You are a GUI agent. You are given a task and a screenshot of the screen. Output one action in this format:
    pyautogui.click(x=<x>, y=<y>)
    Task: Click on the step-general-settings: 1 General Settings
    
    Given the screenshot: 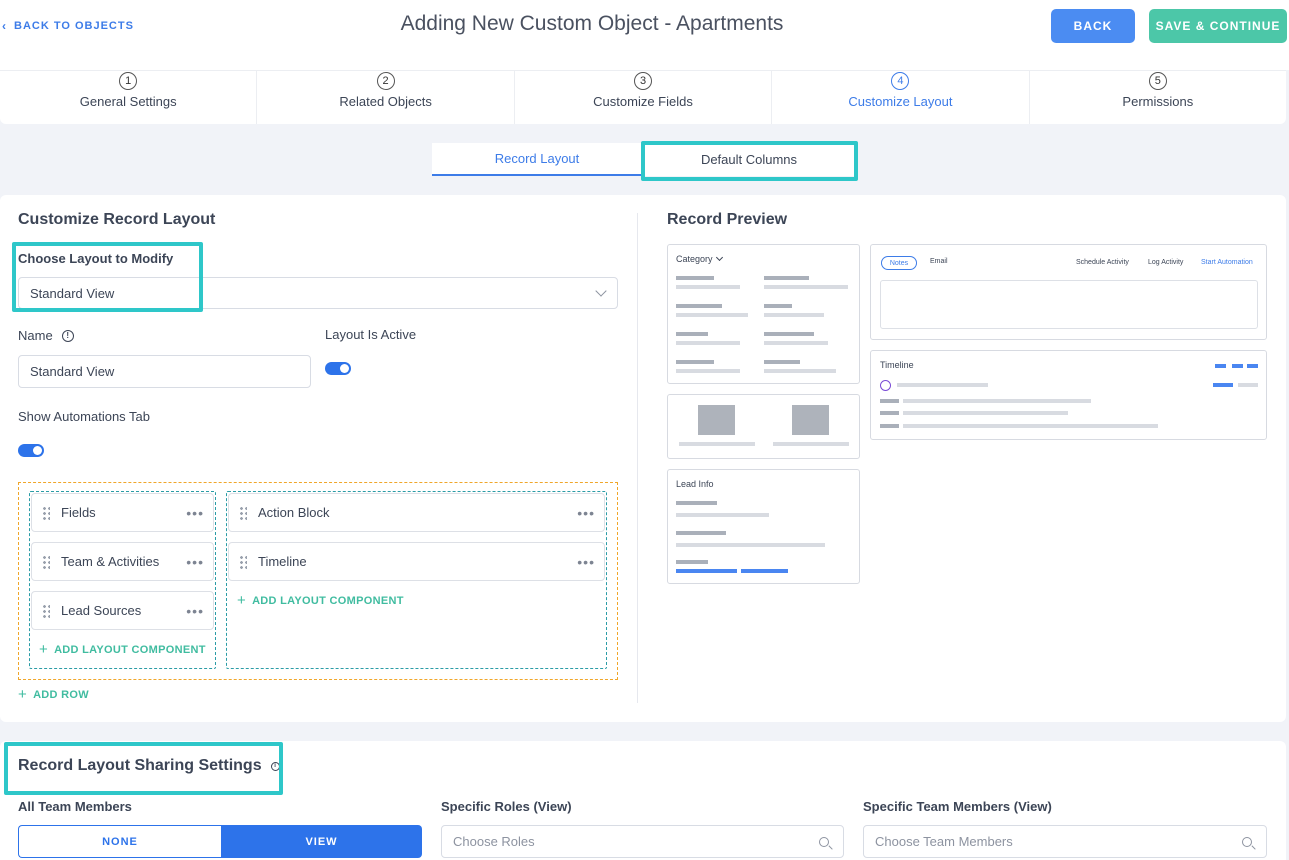 What is the action you would take?
    pyautogui.click(x=129, y=97)
    